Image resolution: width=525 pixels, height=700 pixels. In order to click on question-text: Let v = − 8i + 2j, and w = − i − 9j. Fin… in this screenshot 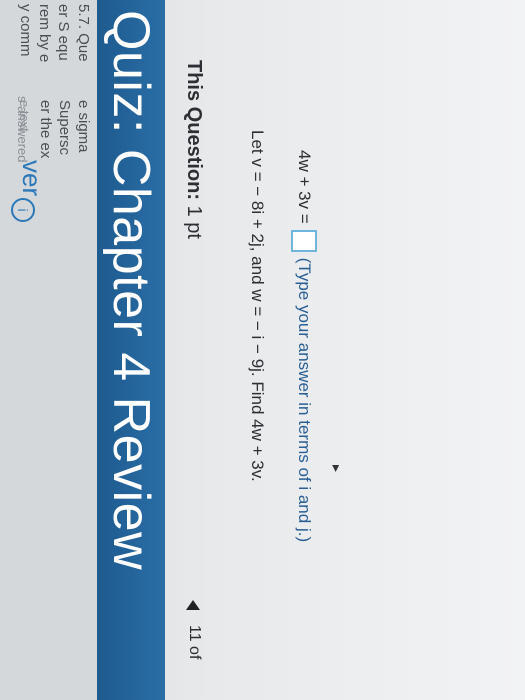, I will do `click(257, 306)`.